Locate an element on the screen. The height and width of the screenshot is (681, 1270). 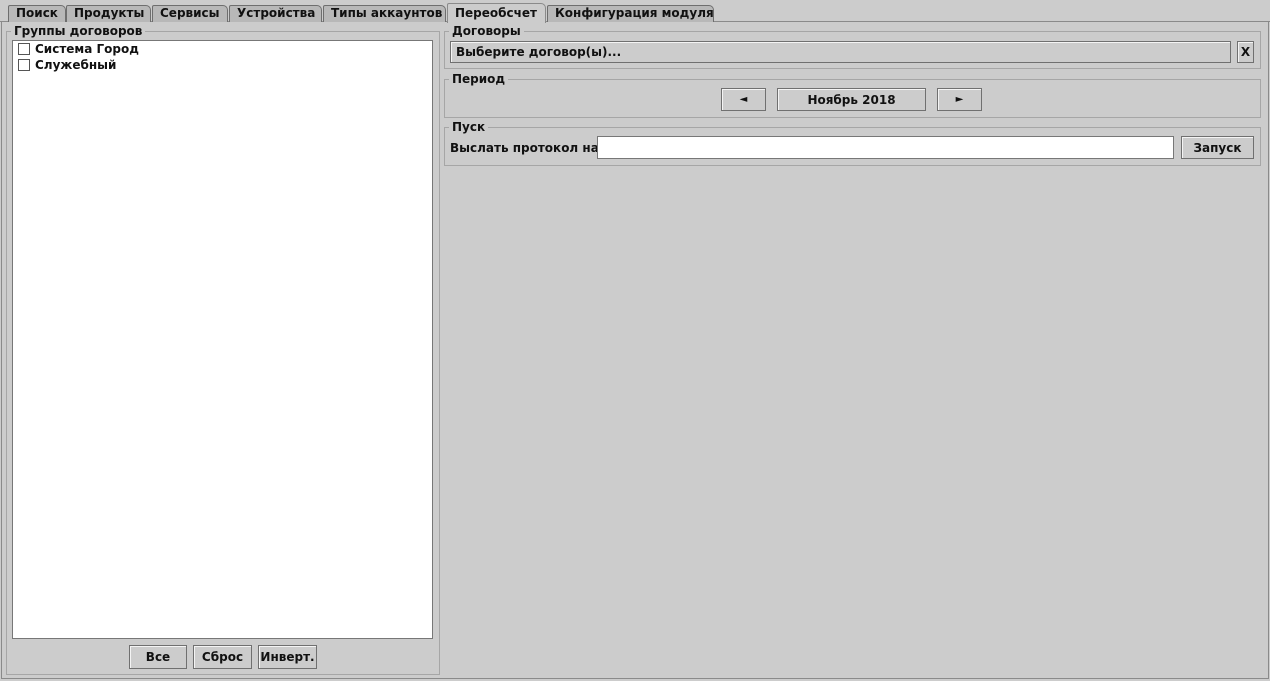
period-title: Период is located at coordinates (479, 79).